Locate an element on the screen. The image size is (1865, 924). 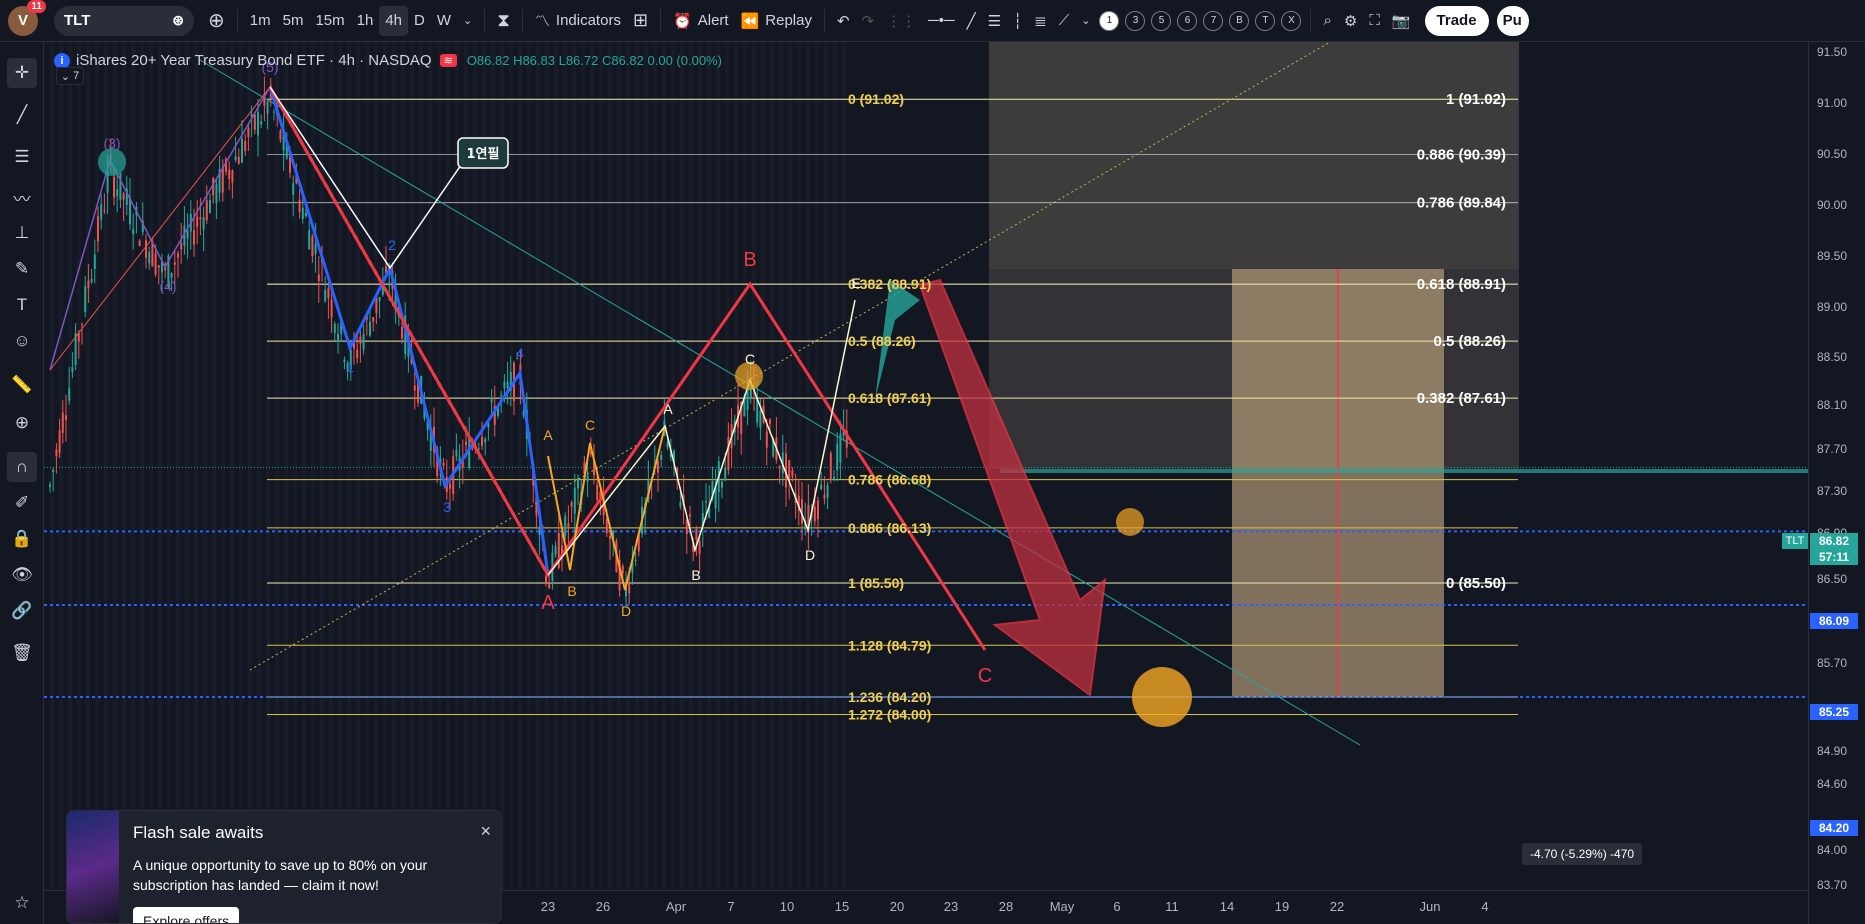
alert-button: ⏰ Alert is located at coordinates (701, 21).